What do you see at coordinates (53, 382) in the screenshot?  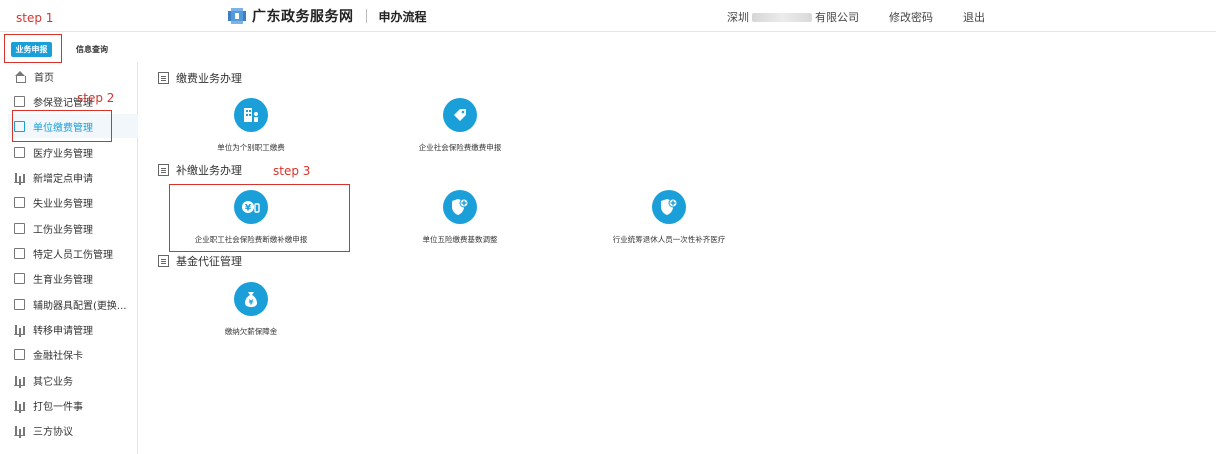 I see `sidebar-item-label: 其它业务` at bounding box center [53, 382].